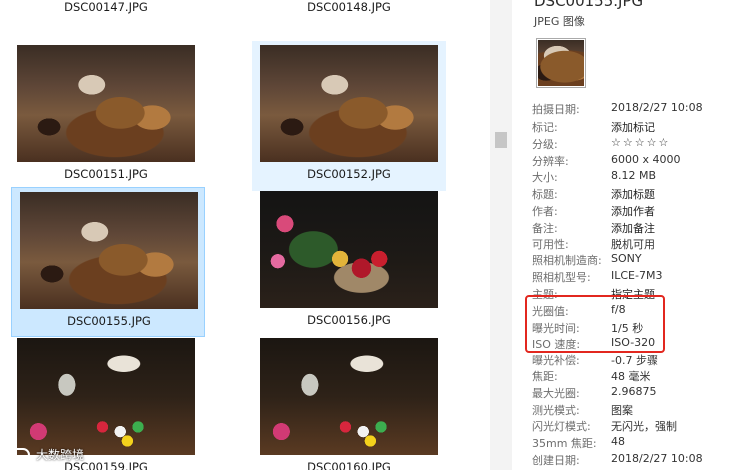 The image size is (730, 470). I want to click on thumbnail-item: DSC00148.JPG, so click(349, 12).